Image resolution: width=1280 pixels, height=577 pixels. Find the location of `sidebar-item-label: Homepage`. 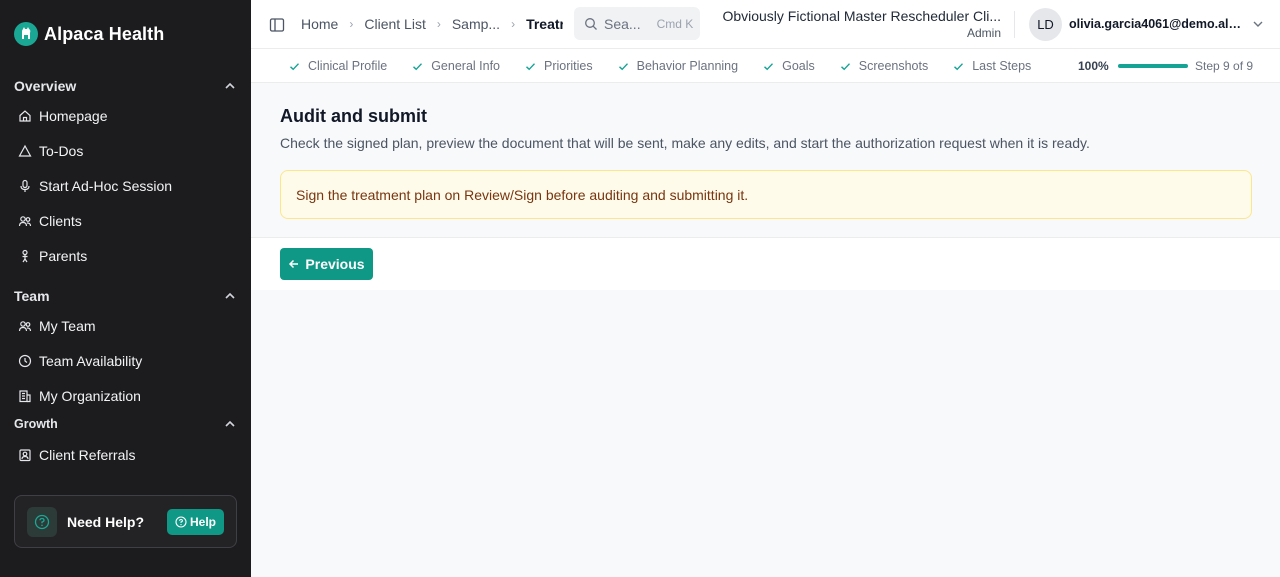

sidebar-item-label: Homepage is located at coordinates (73, 116).